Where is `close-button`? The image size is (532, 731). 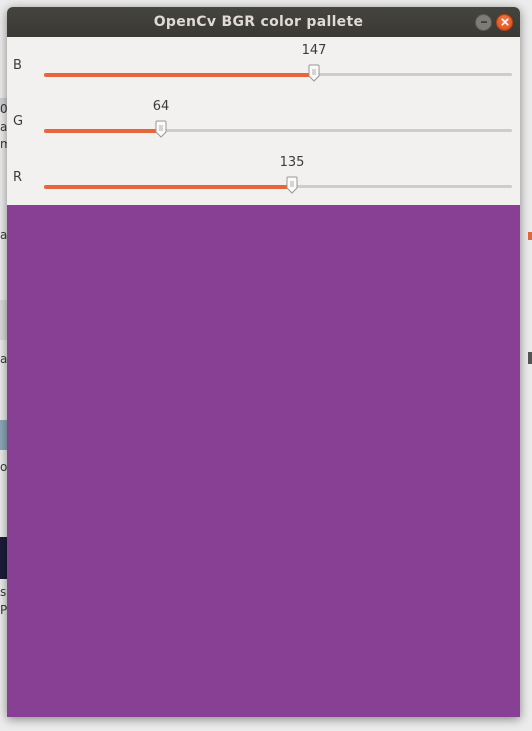
close-button is located at coordinates (504, 22).